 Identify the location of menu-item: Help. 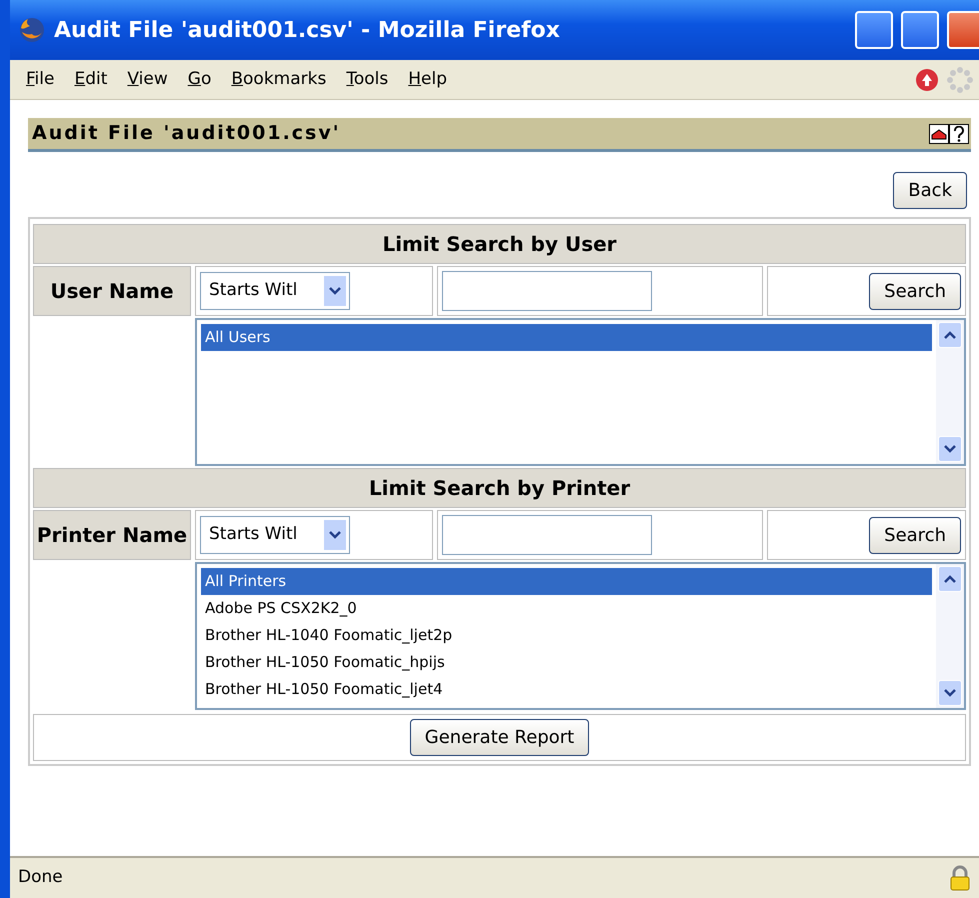
(428, 79).